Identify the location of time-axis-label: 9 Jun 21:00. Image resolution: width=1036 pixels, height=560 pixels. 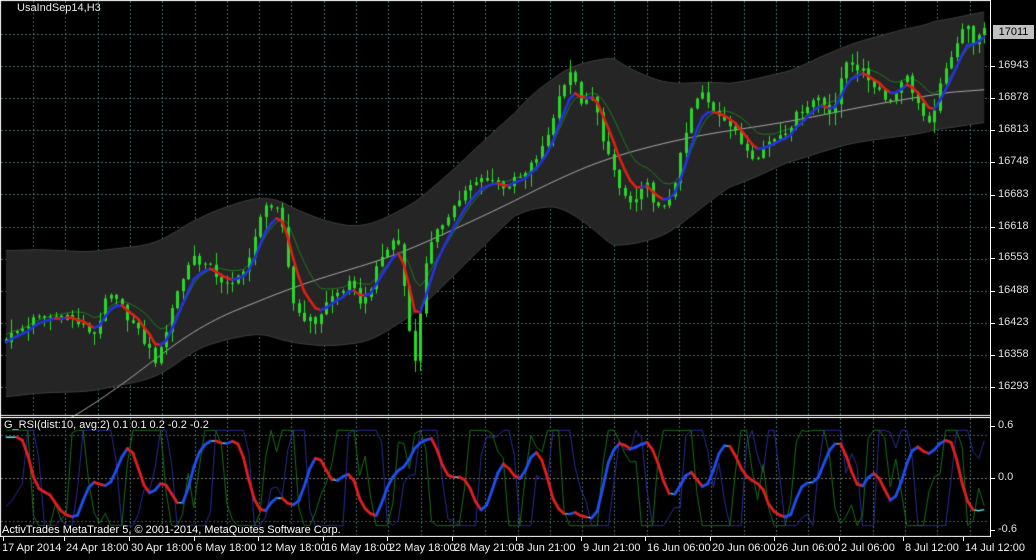
(612, 548).